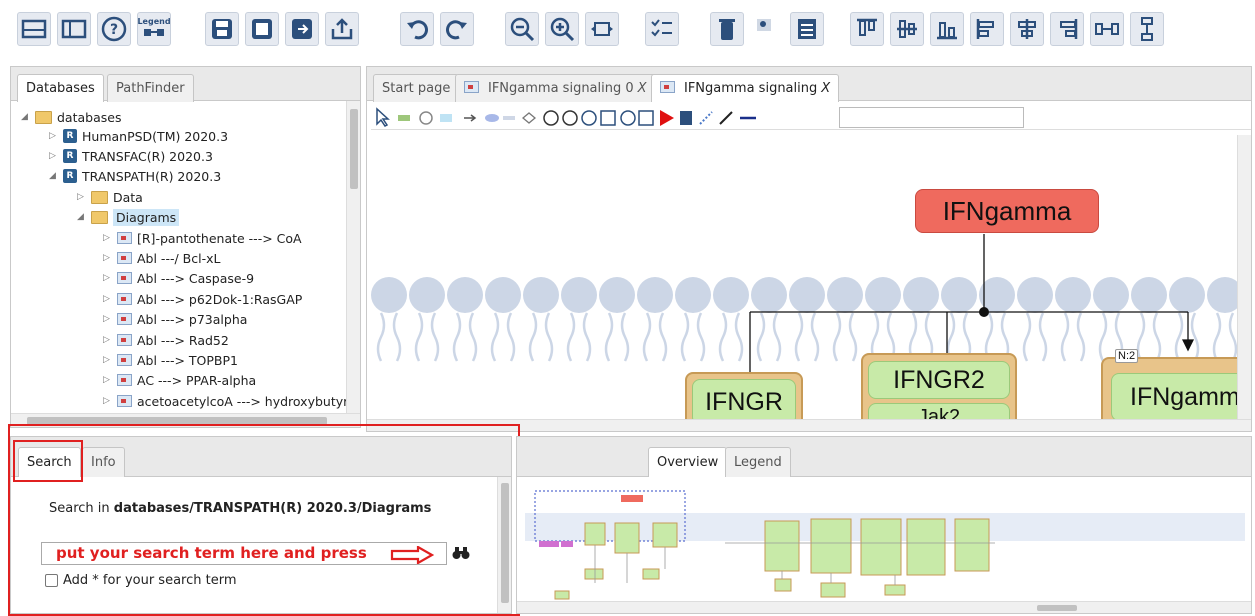 The image size is (1255, 616). What do you see at coordinates (987, 29) in the screenshot?
I see `align-left-icon` at bounding box center [987, 29].